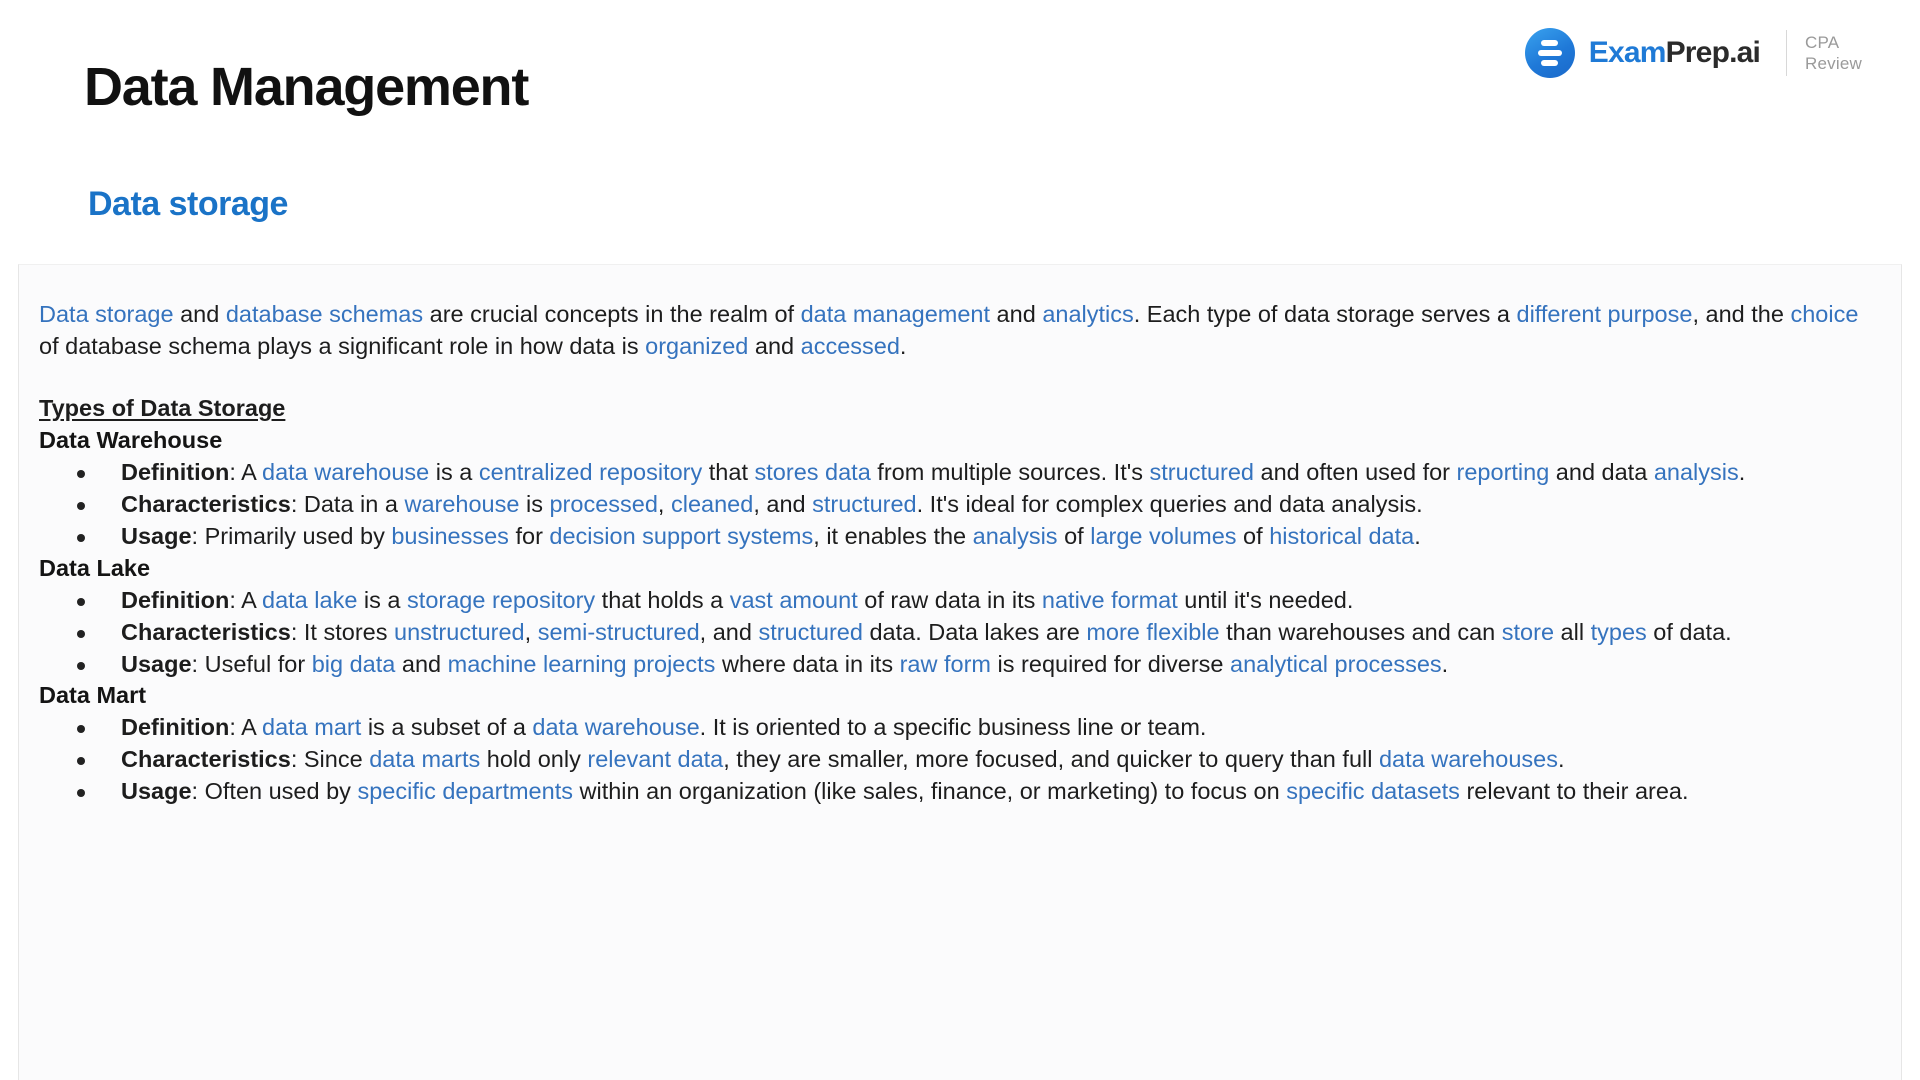 The image size is (1920, 1080). What do you see at coordinates (1265, 599) in the screenshot?
I see `inline-text: until it's needed.` at bounding box center [1265, 599].